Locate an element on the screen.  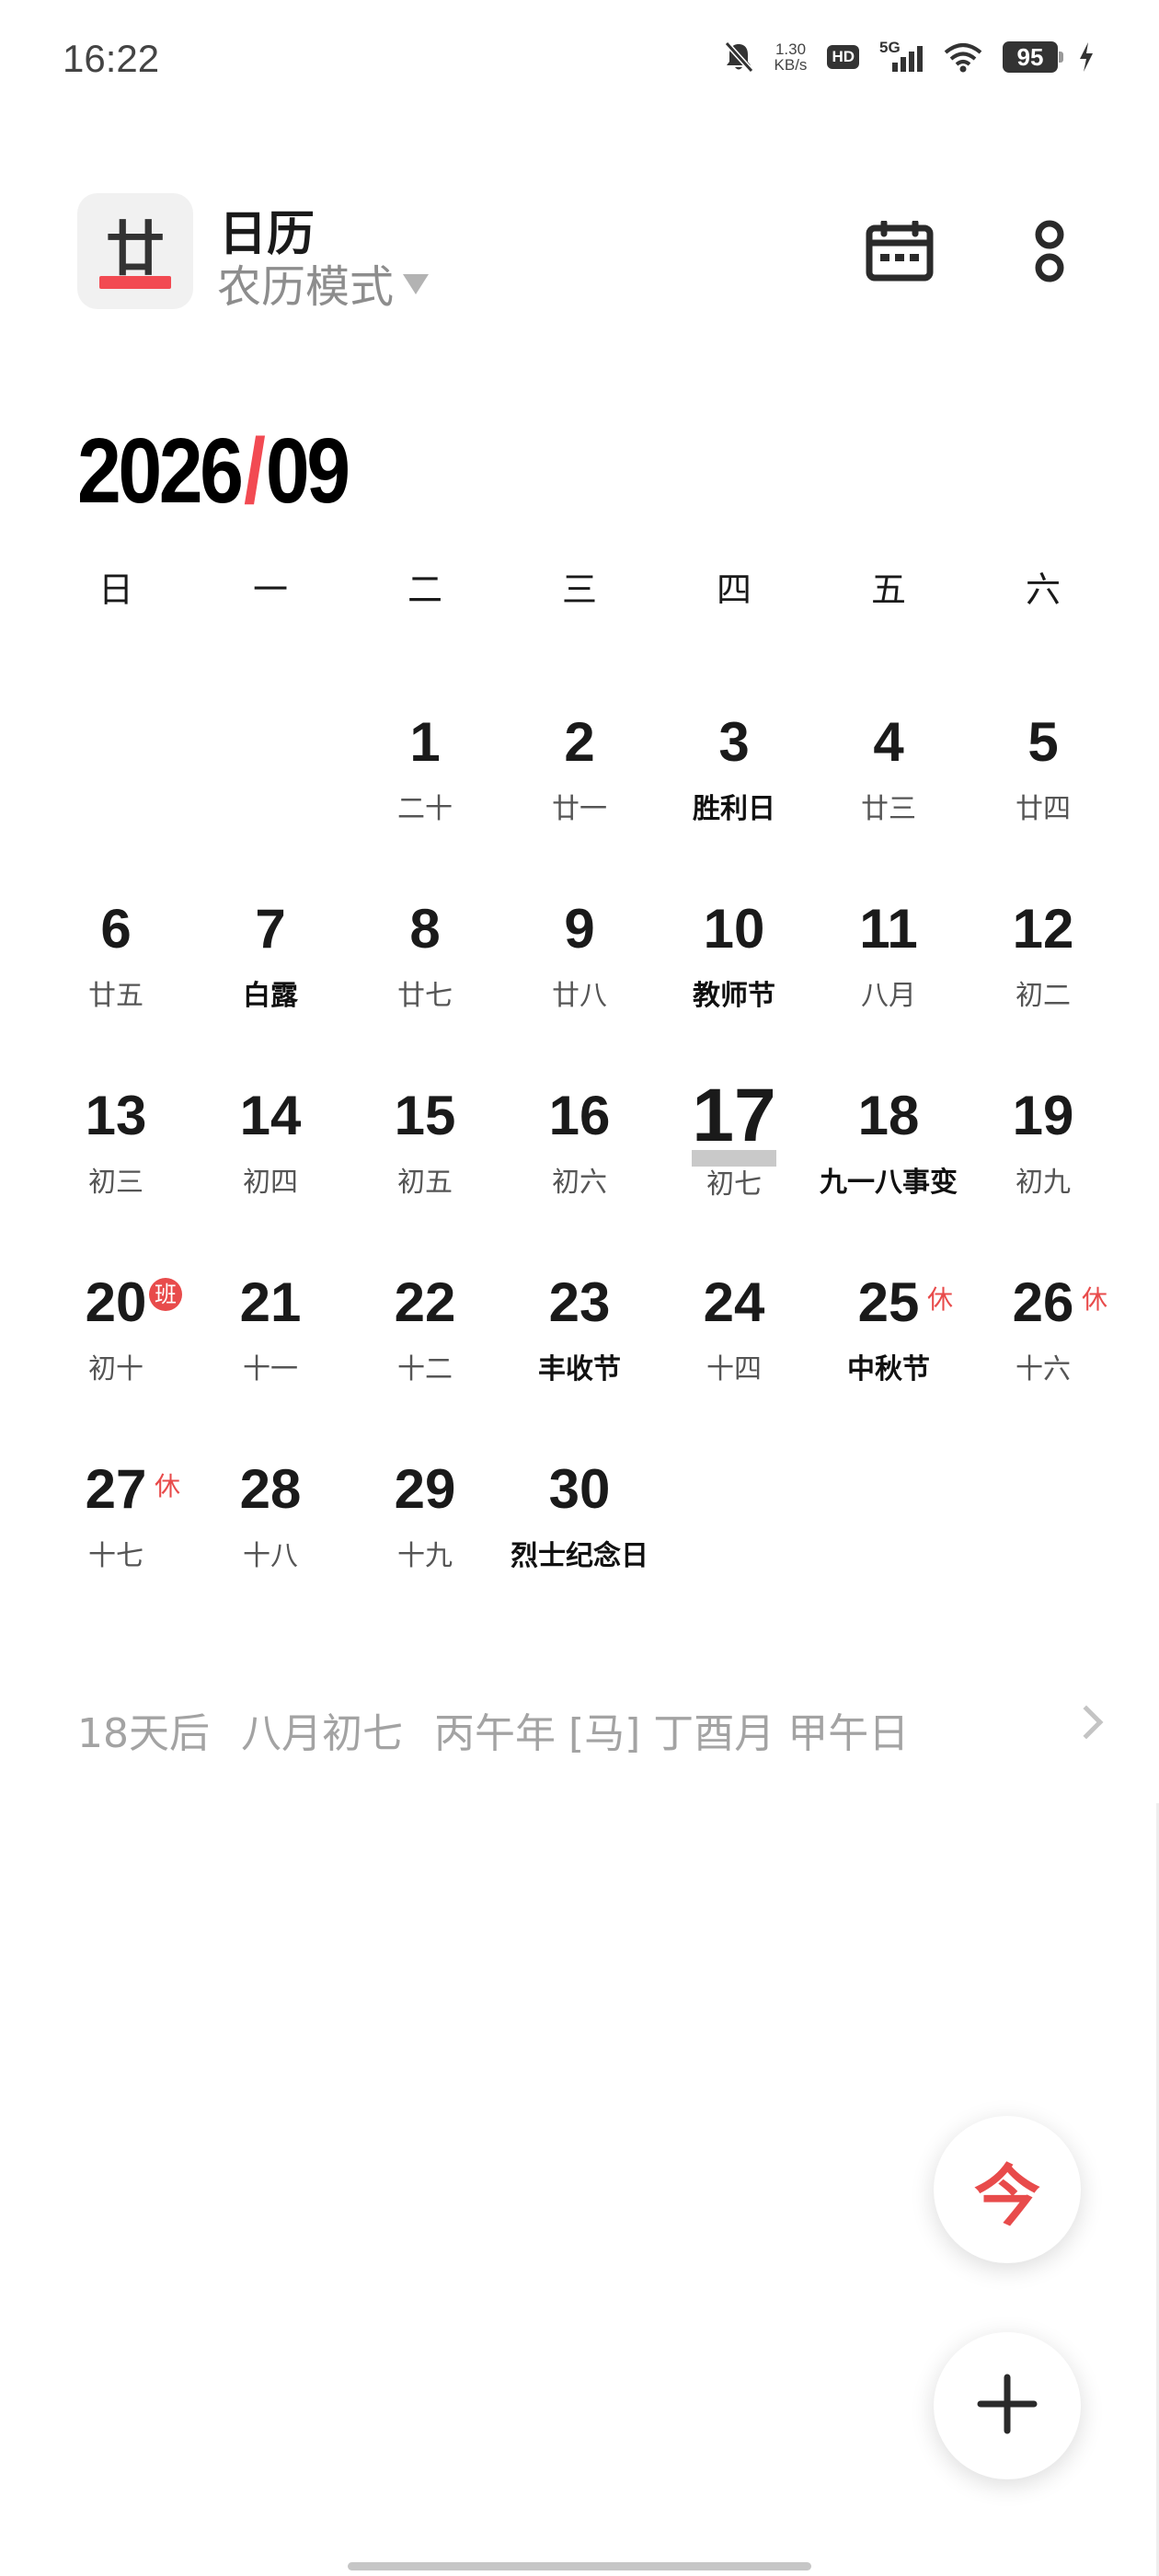
day-cell: 10 教师节 is located at coordinates (734, 989).